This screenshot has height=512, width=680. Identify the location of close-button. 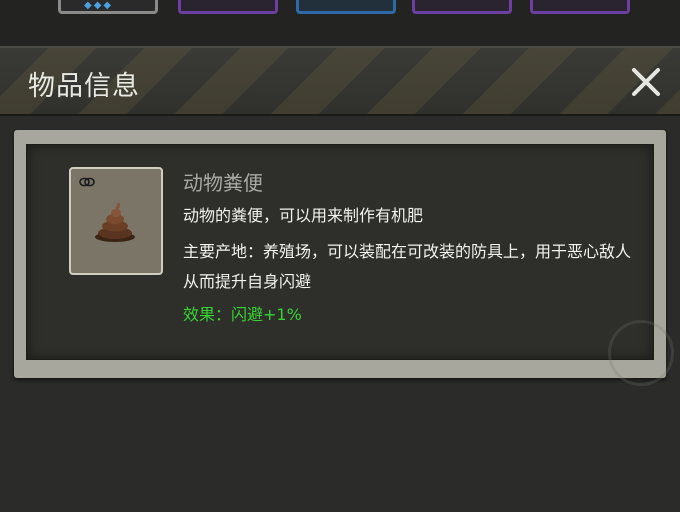
(646, 82).